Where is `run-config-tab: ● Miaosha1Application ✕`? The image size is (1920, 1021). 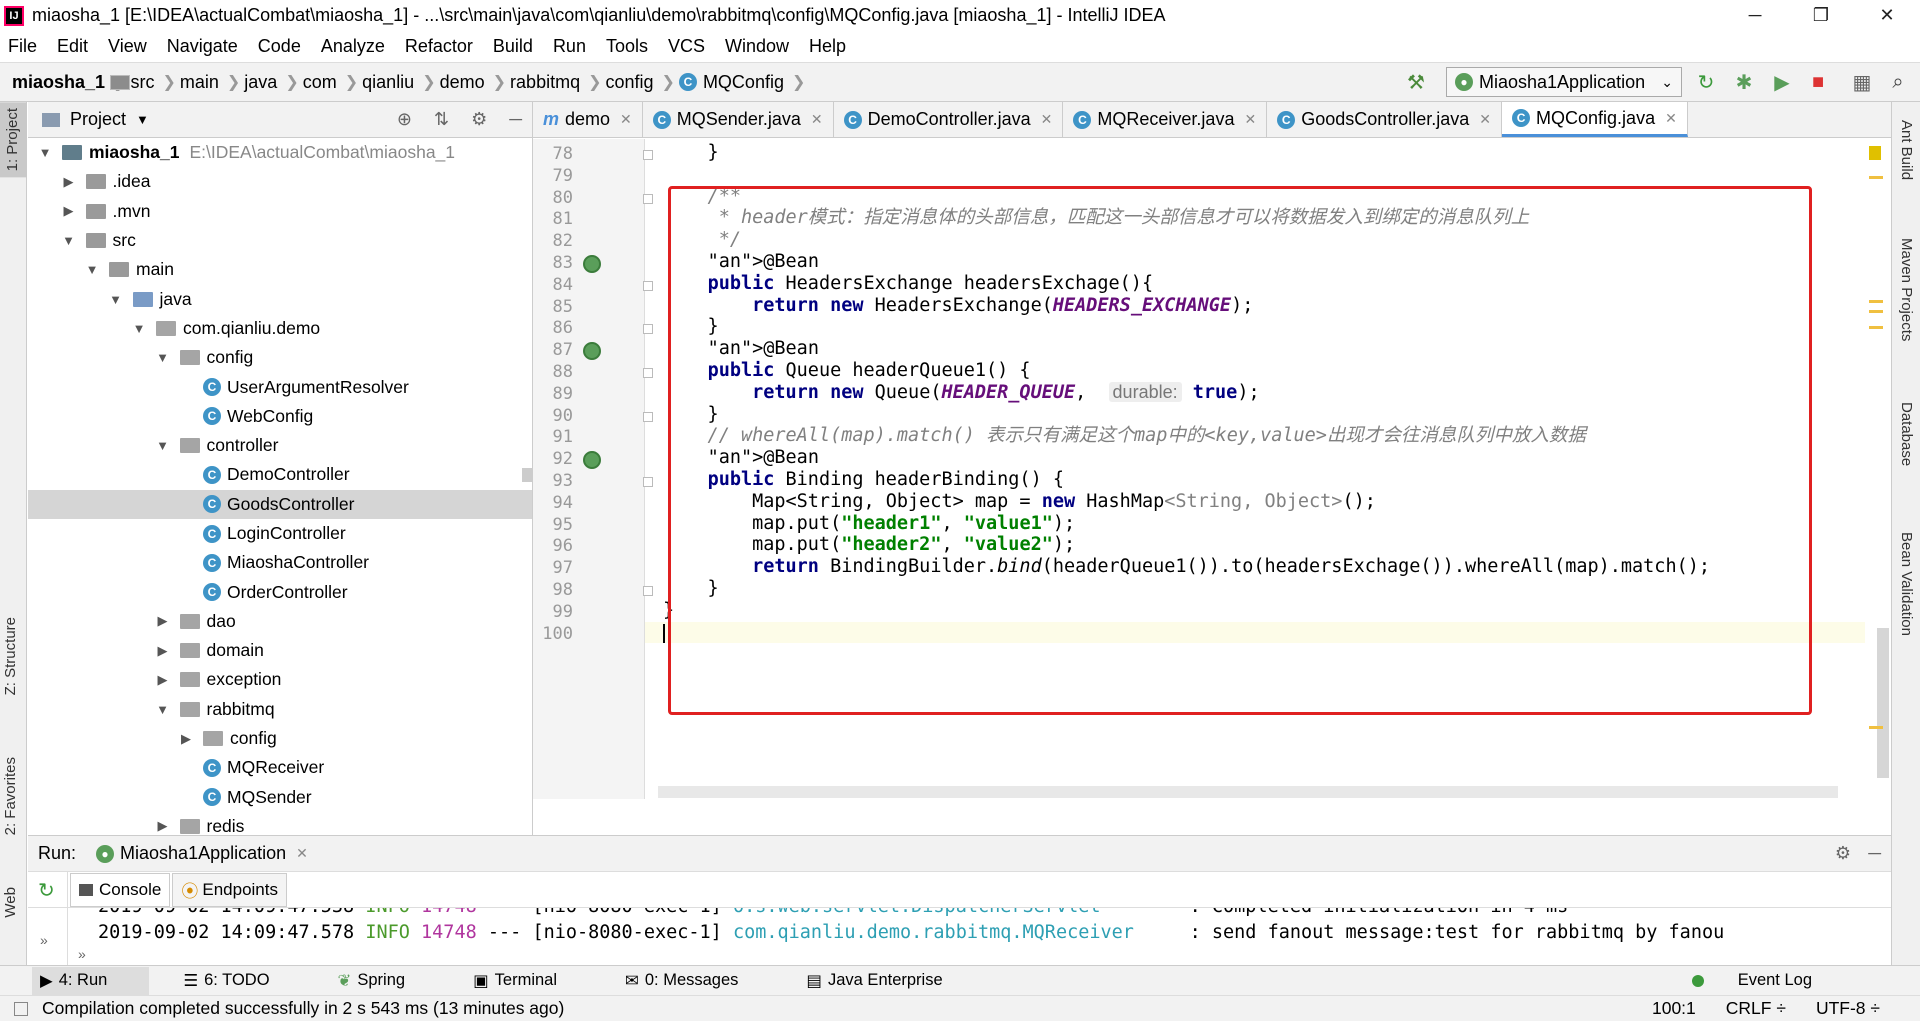 run-config-tab: ● Miaosha1Application ✕ is located at coordinates (202, 853).